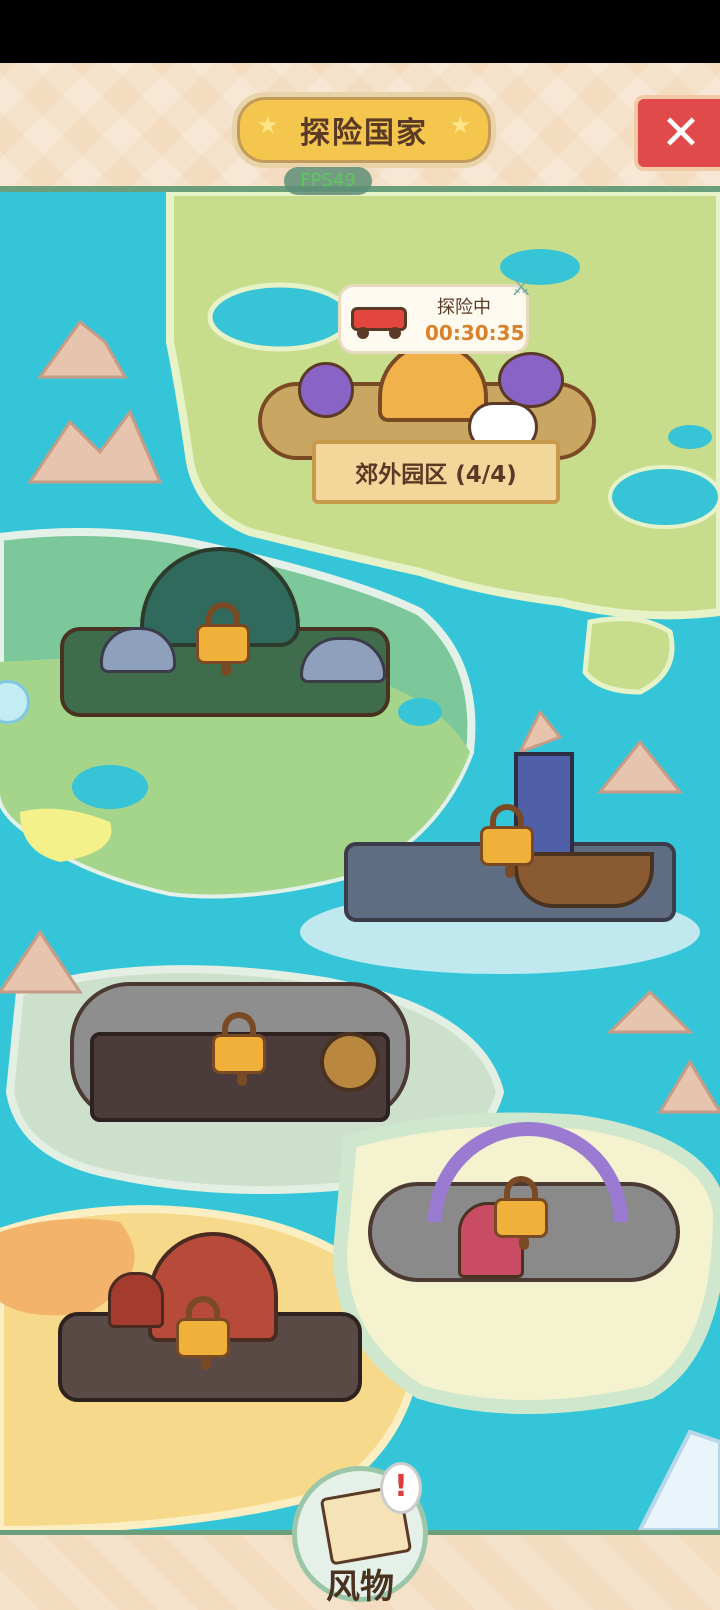 The width and height of the screenshot is (720, 1610). I want to click on close-button: ✕, so click(677, 133).